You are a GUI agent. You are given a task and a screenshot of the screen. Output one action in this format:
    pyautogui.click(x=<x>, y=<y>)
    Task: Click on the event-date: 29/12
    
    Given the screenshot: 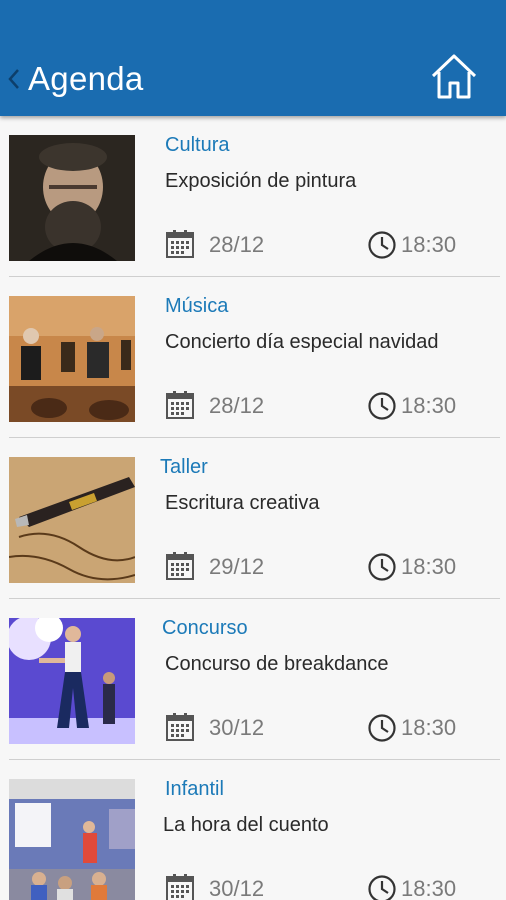 What is the action you would take?
    pyautogui.click(x=237, y=566)
    